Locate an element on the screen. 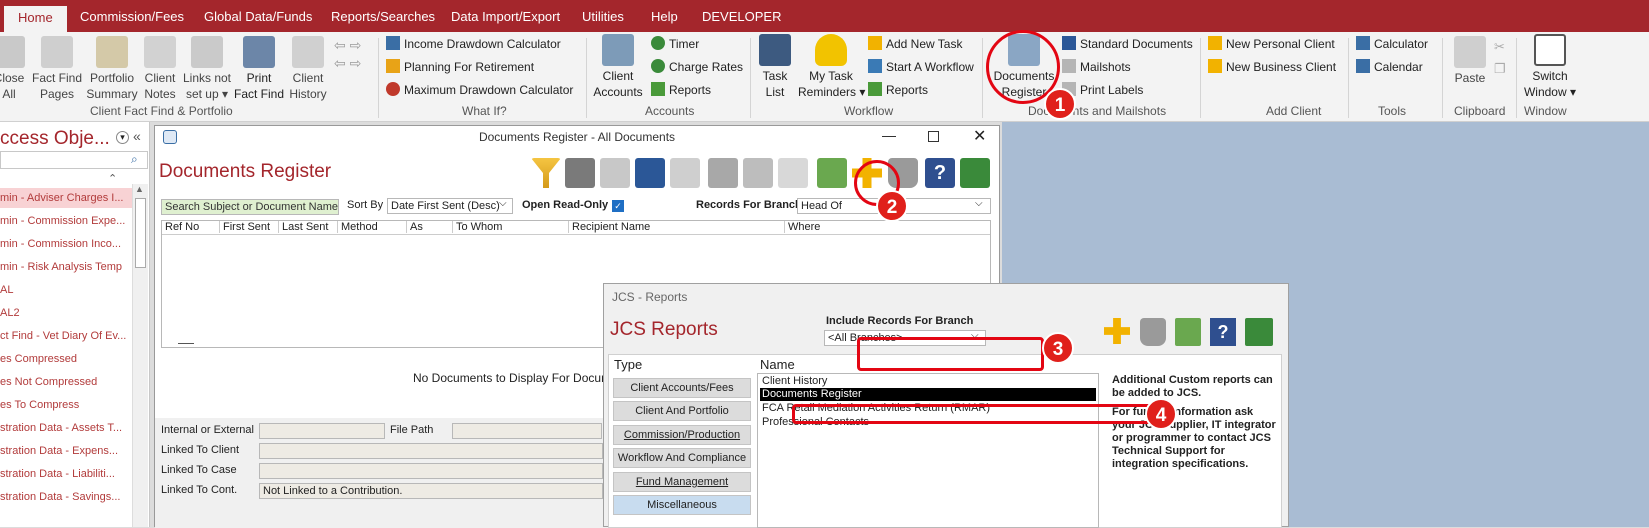  search-input: Search Subject or Document Name is located at coordinates (250, 207).